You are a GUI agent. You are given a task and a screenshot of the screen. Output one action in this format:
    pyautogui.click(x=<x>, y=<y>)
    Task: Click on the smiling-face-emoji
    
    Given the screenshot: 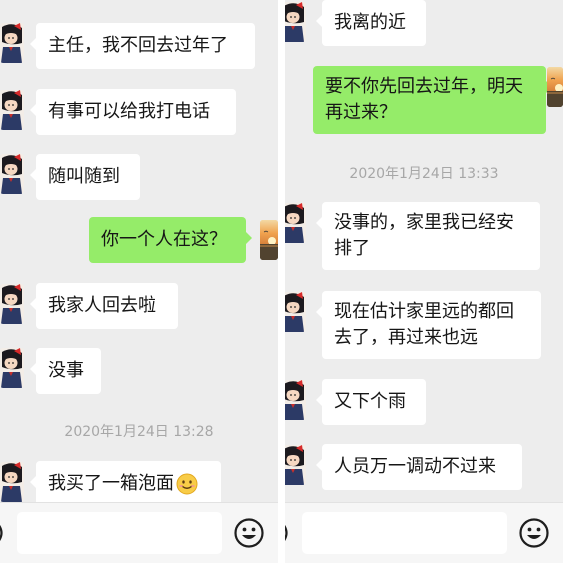 What is the action you would take?
    pyautogui.click(x=187, y=484)
    